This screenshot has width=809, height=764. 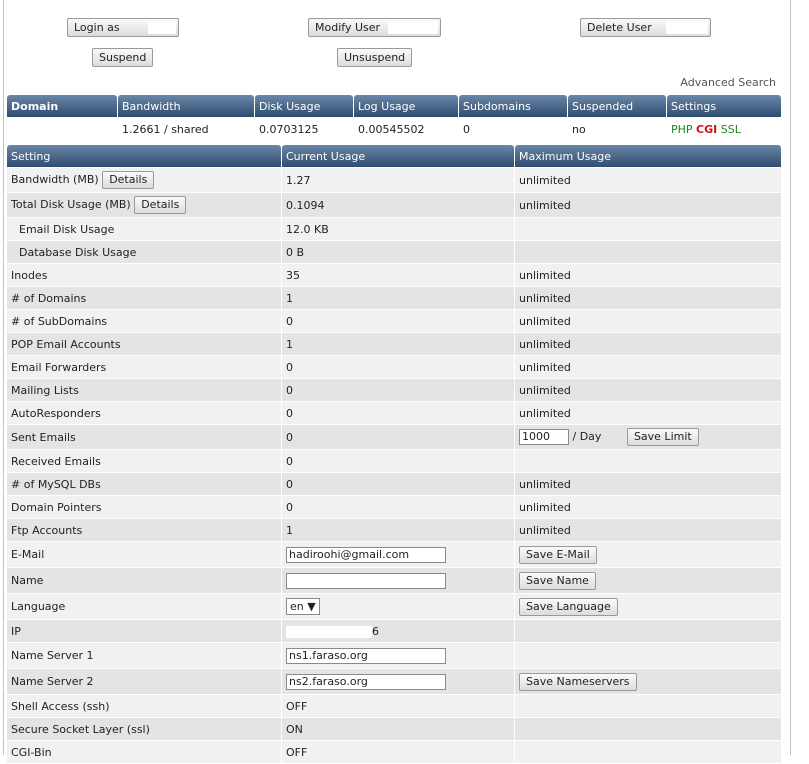 What do you see at coordinates (97, 27) in the screenshot?
I see `login-as-label: Login as` at bounding box center [97, 27].